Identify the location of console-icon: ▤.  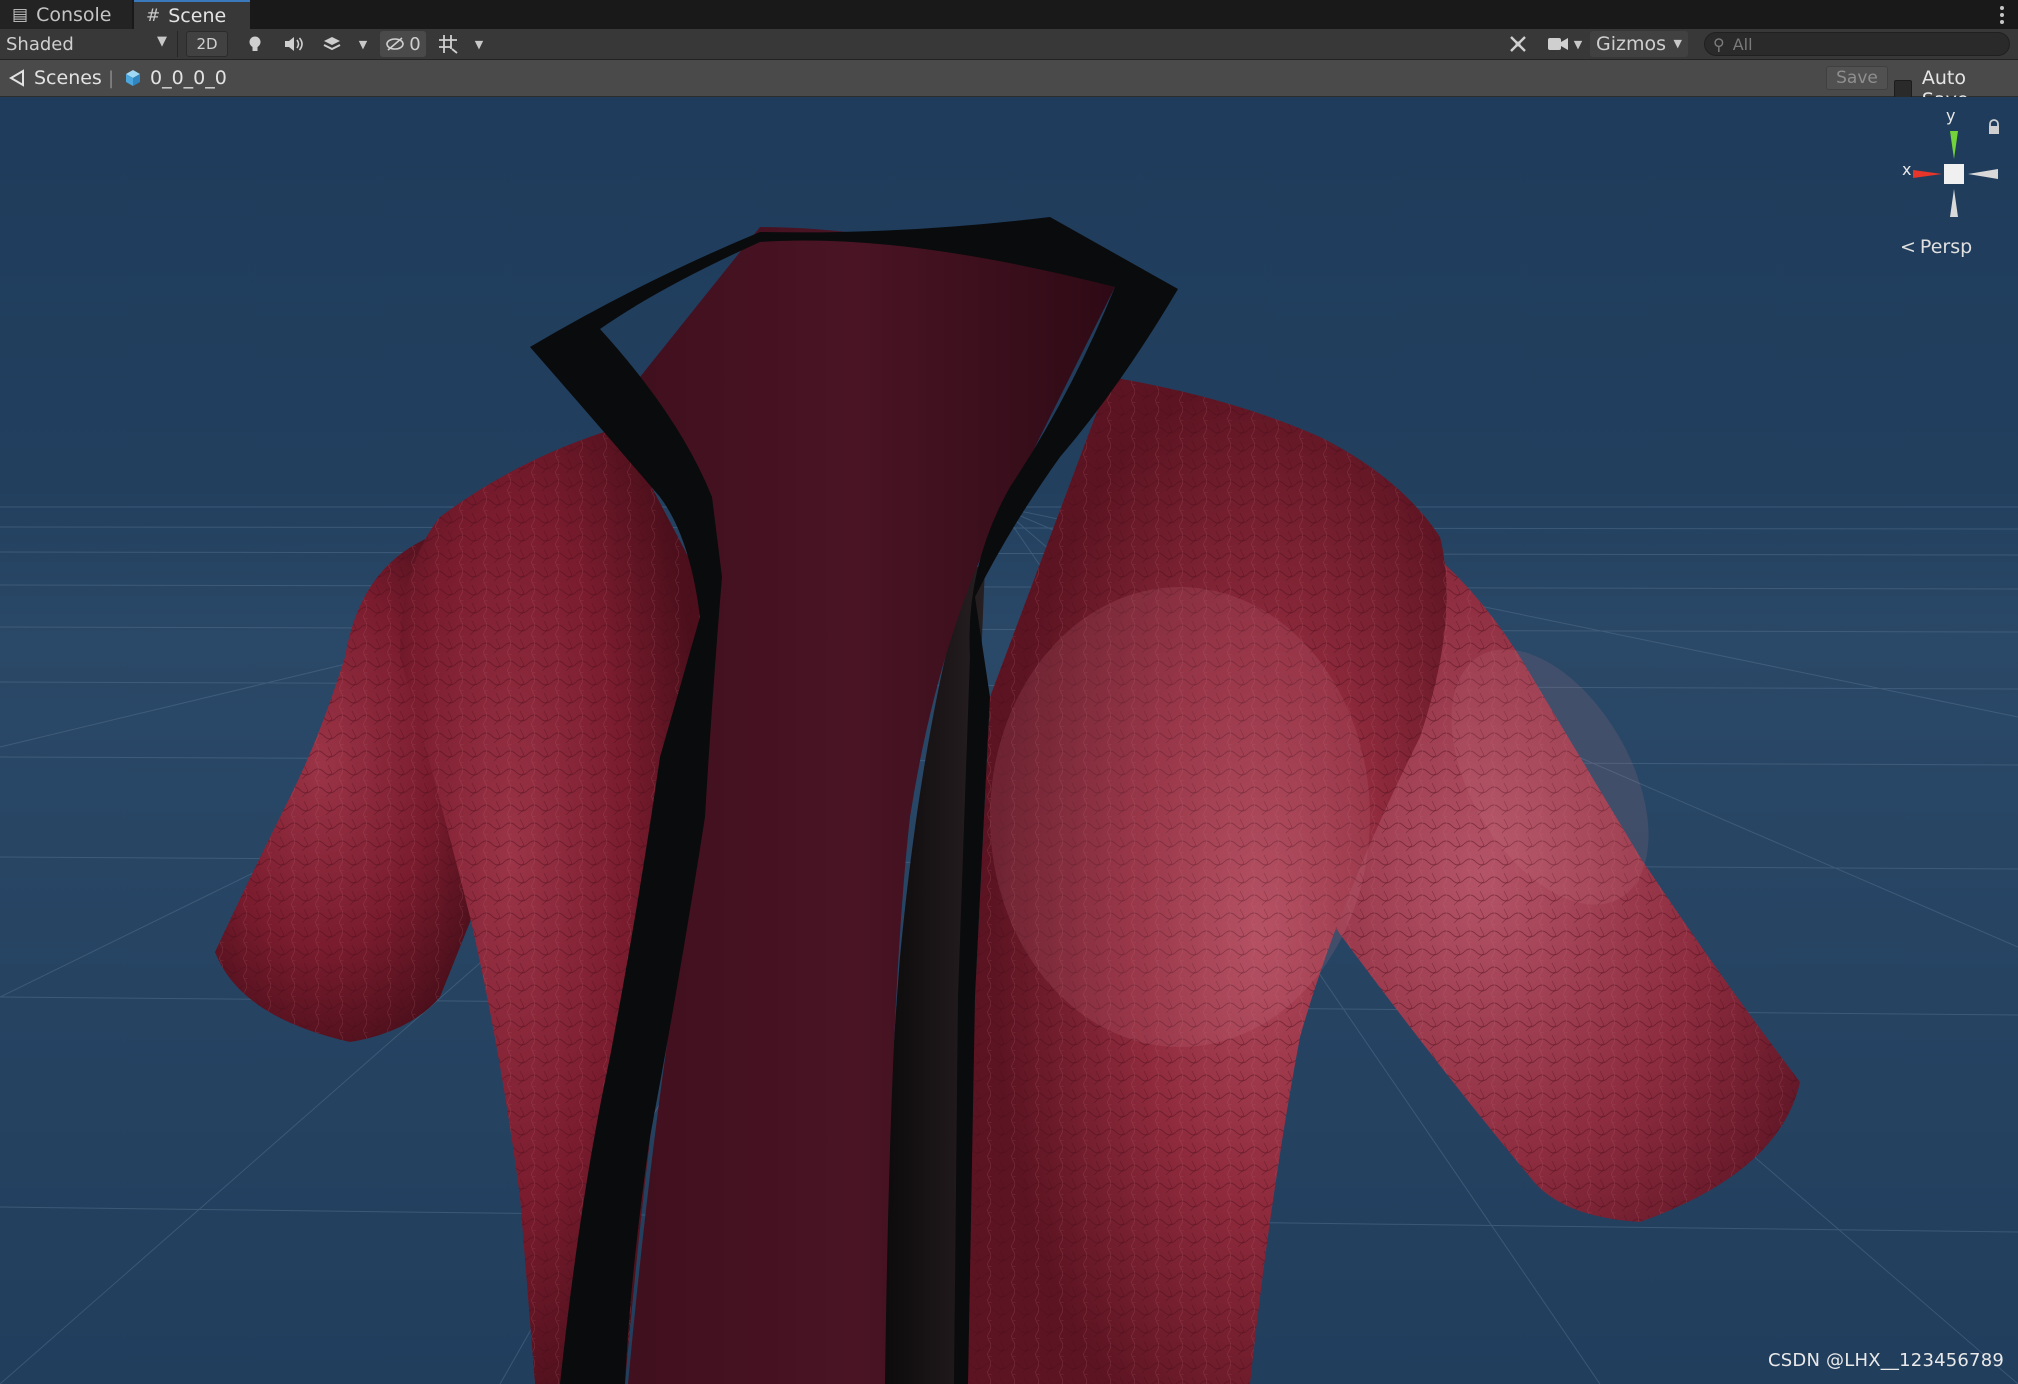
(20, 14).